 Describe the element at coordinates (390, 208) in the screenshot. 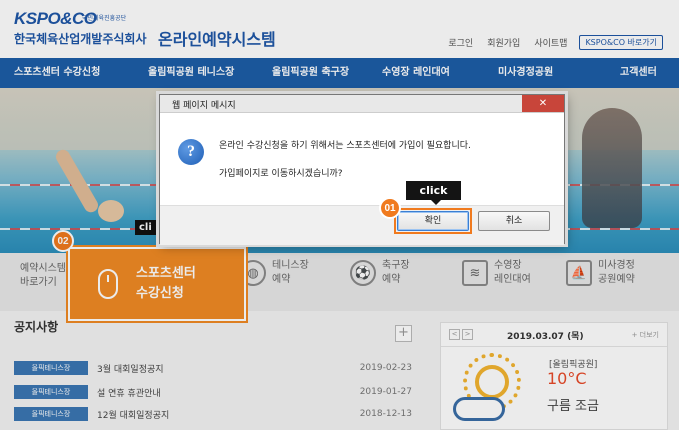

I see `step-badge-01: 01` at that location.